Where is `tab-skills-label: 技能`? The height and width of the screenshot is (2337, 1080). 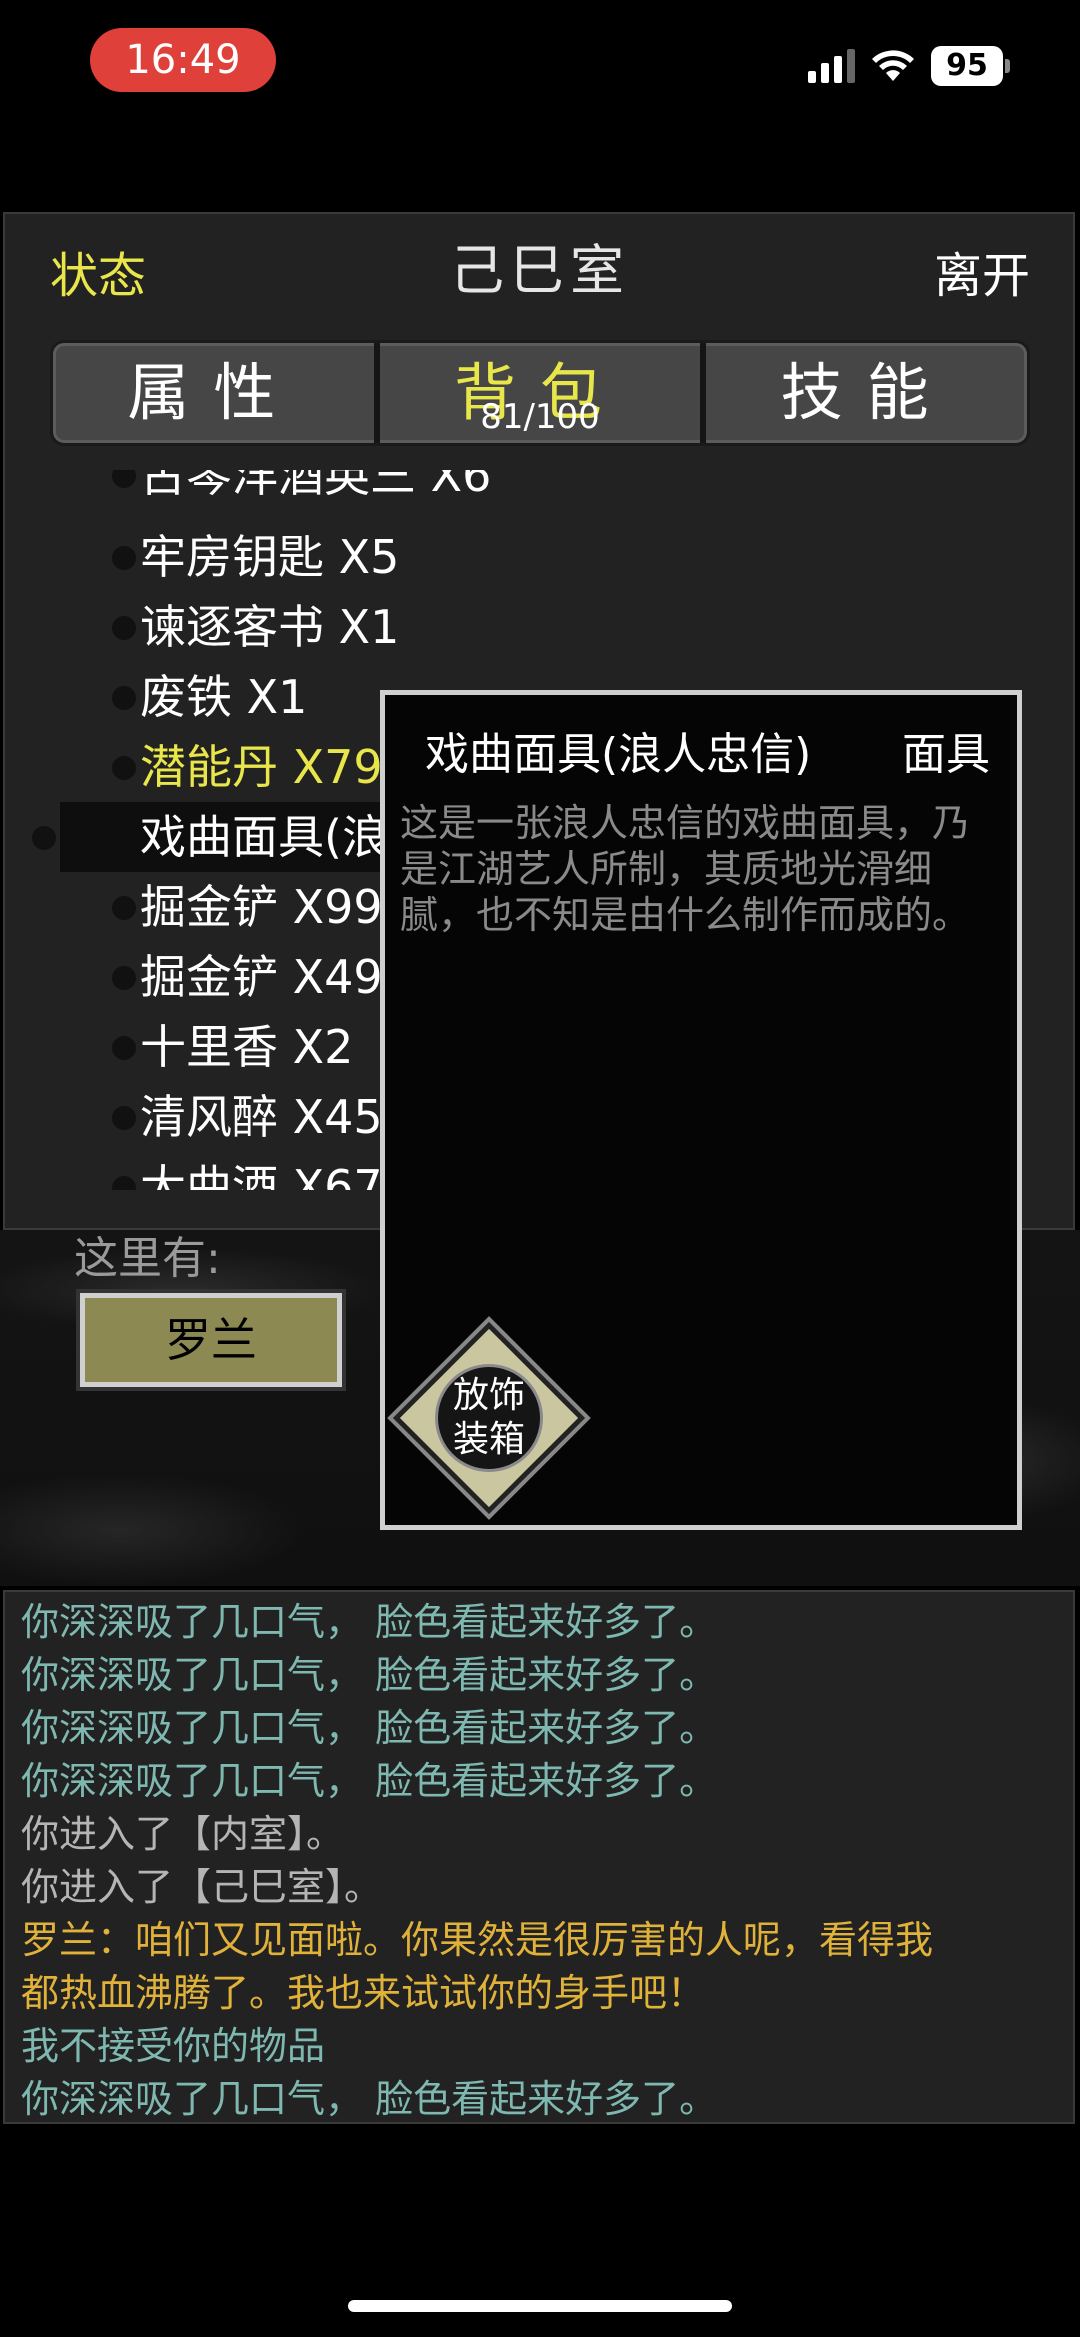 tab-skills-label: 技能 is located at coordinates (866, 392).